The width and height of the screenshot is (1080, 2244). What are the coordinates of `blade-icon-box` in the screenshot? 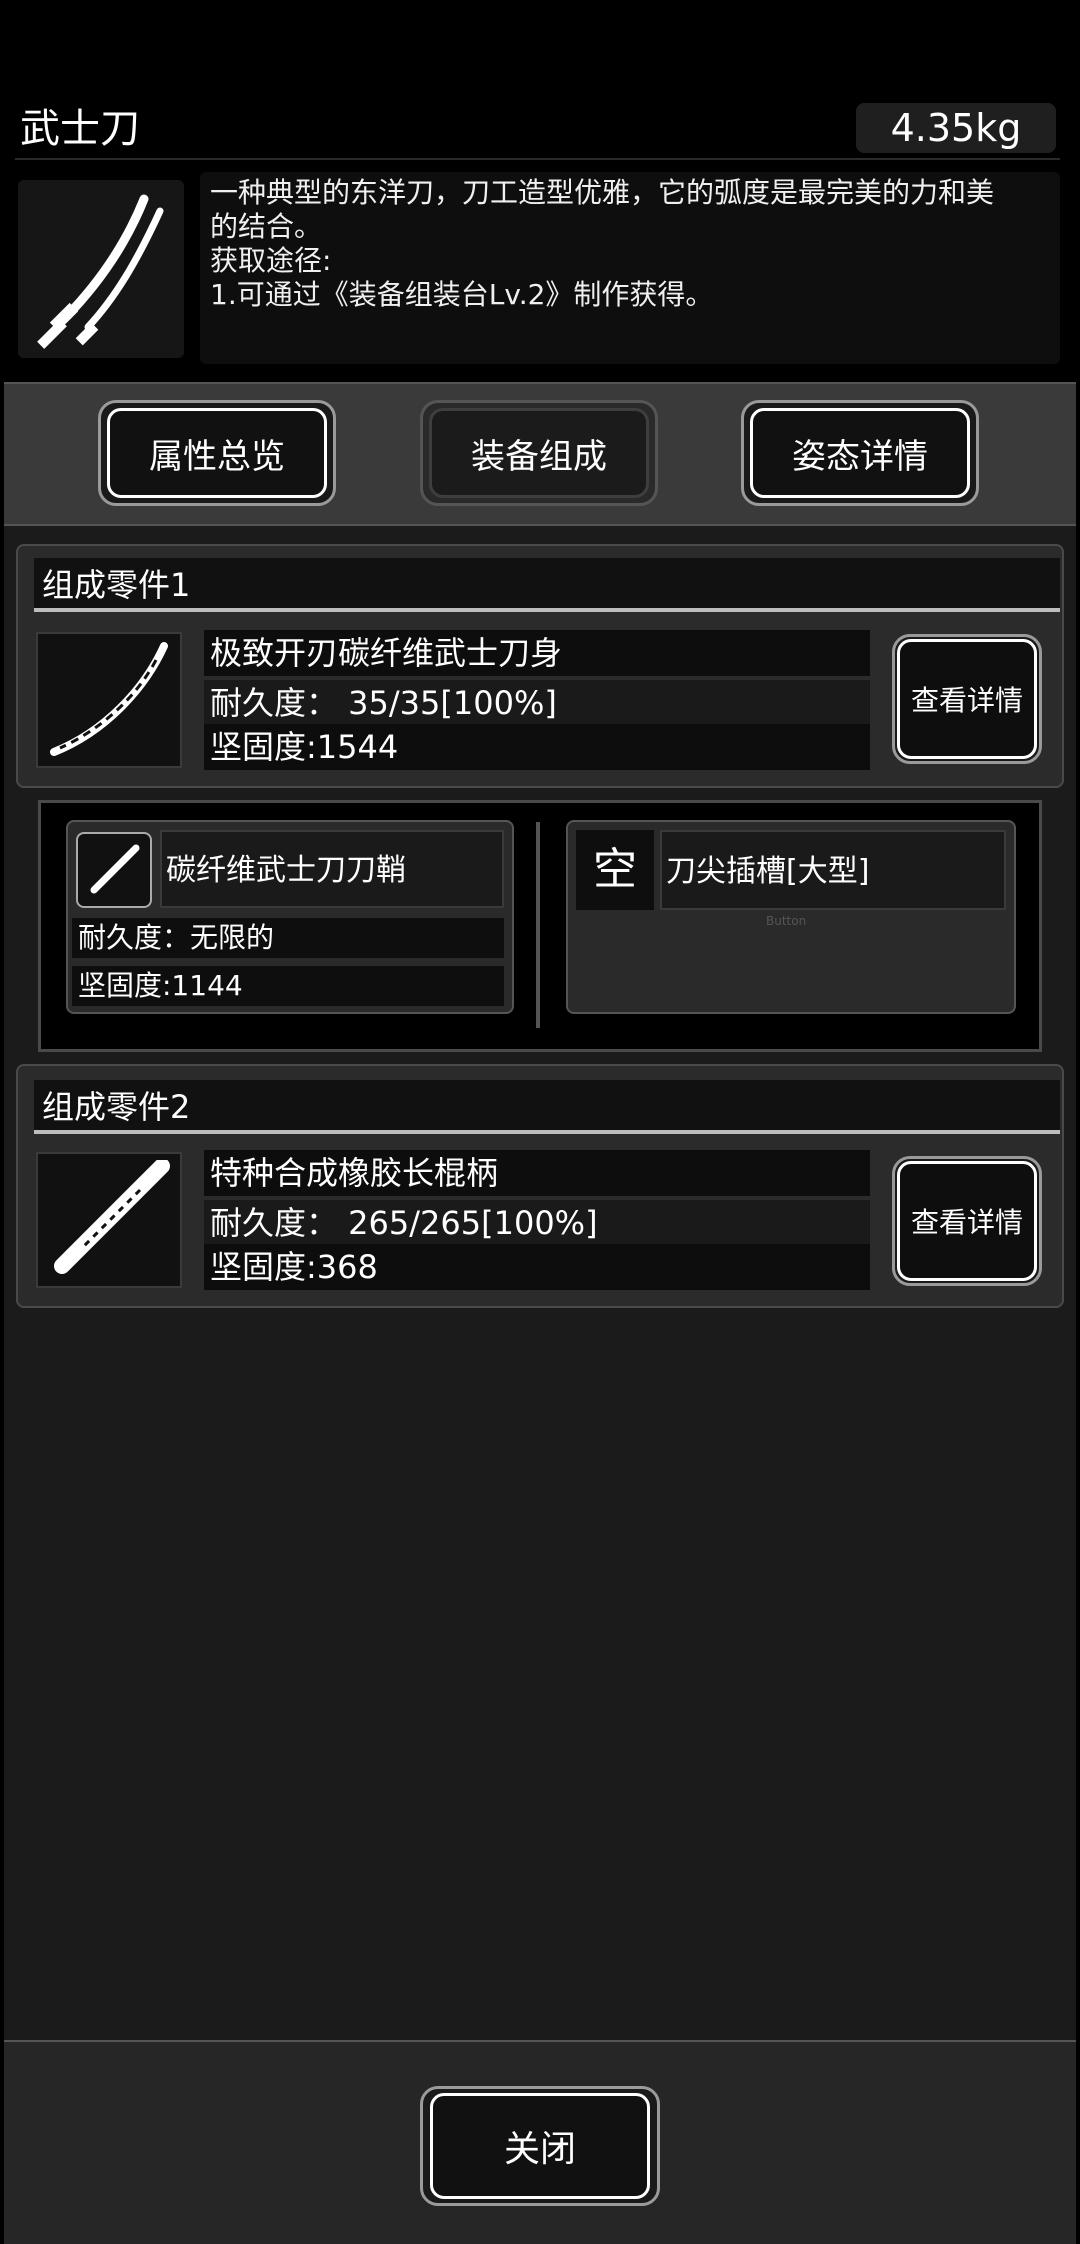 It's located at (109, 700).